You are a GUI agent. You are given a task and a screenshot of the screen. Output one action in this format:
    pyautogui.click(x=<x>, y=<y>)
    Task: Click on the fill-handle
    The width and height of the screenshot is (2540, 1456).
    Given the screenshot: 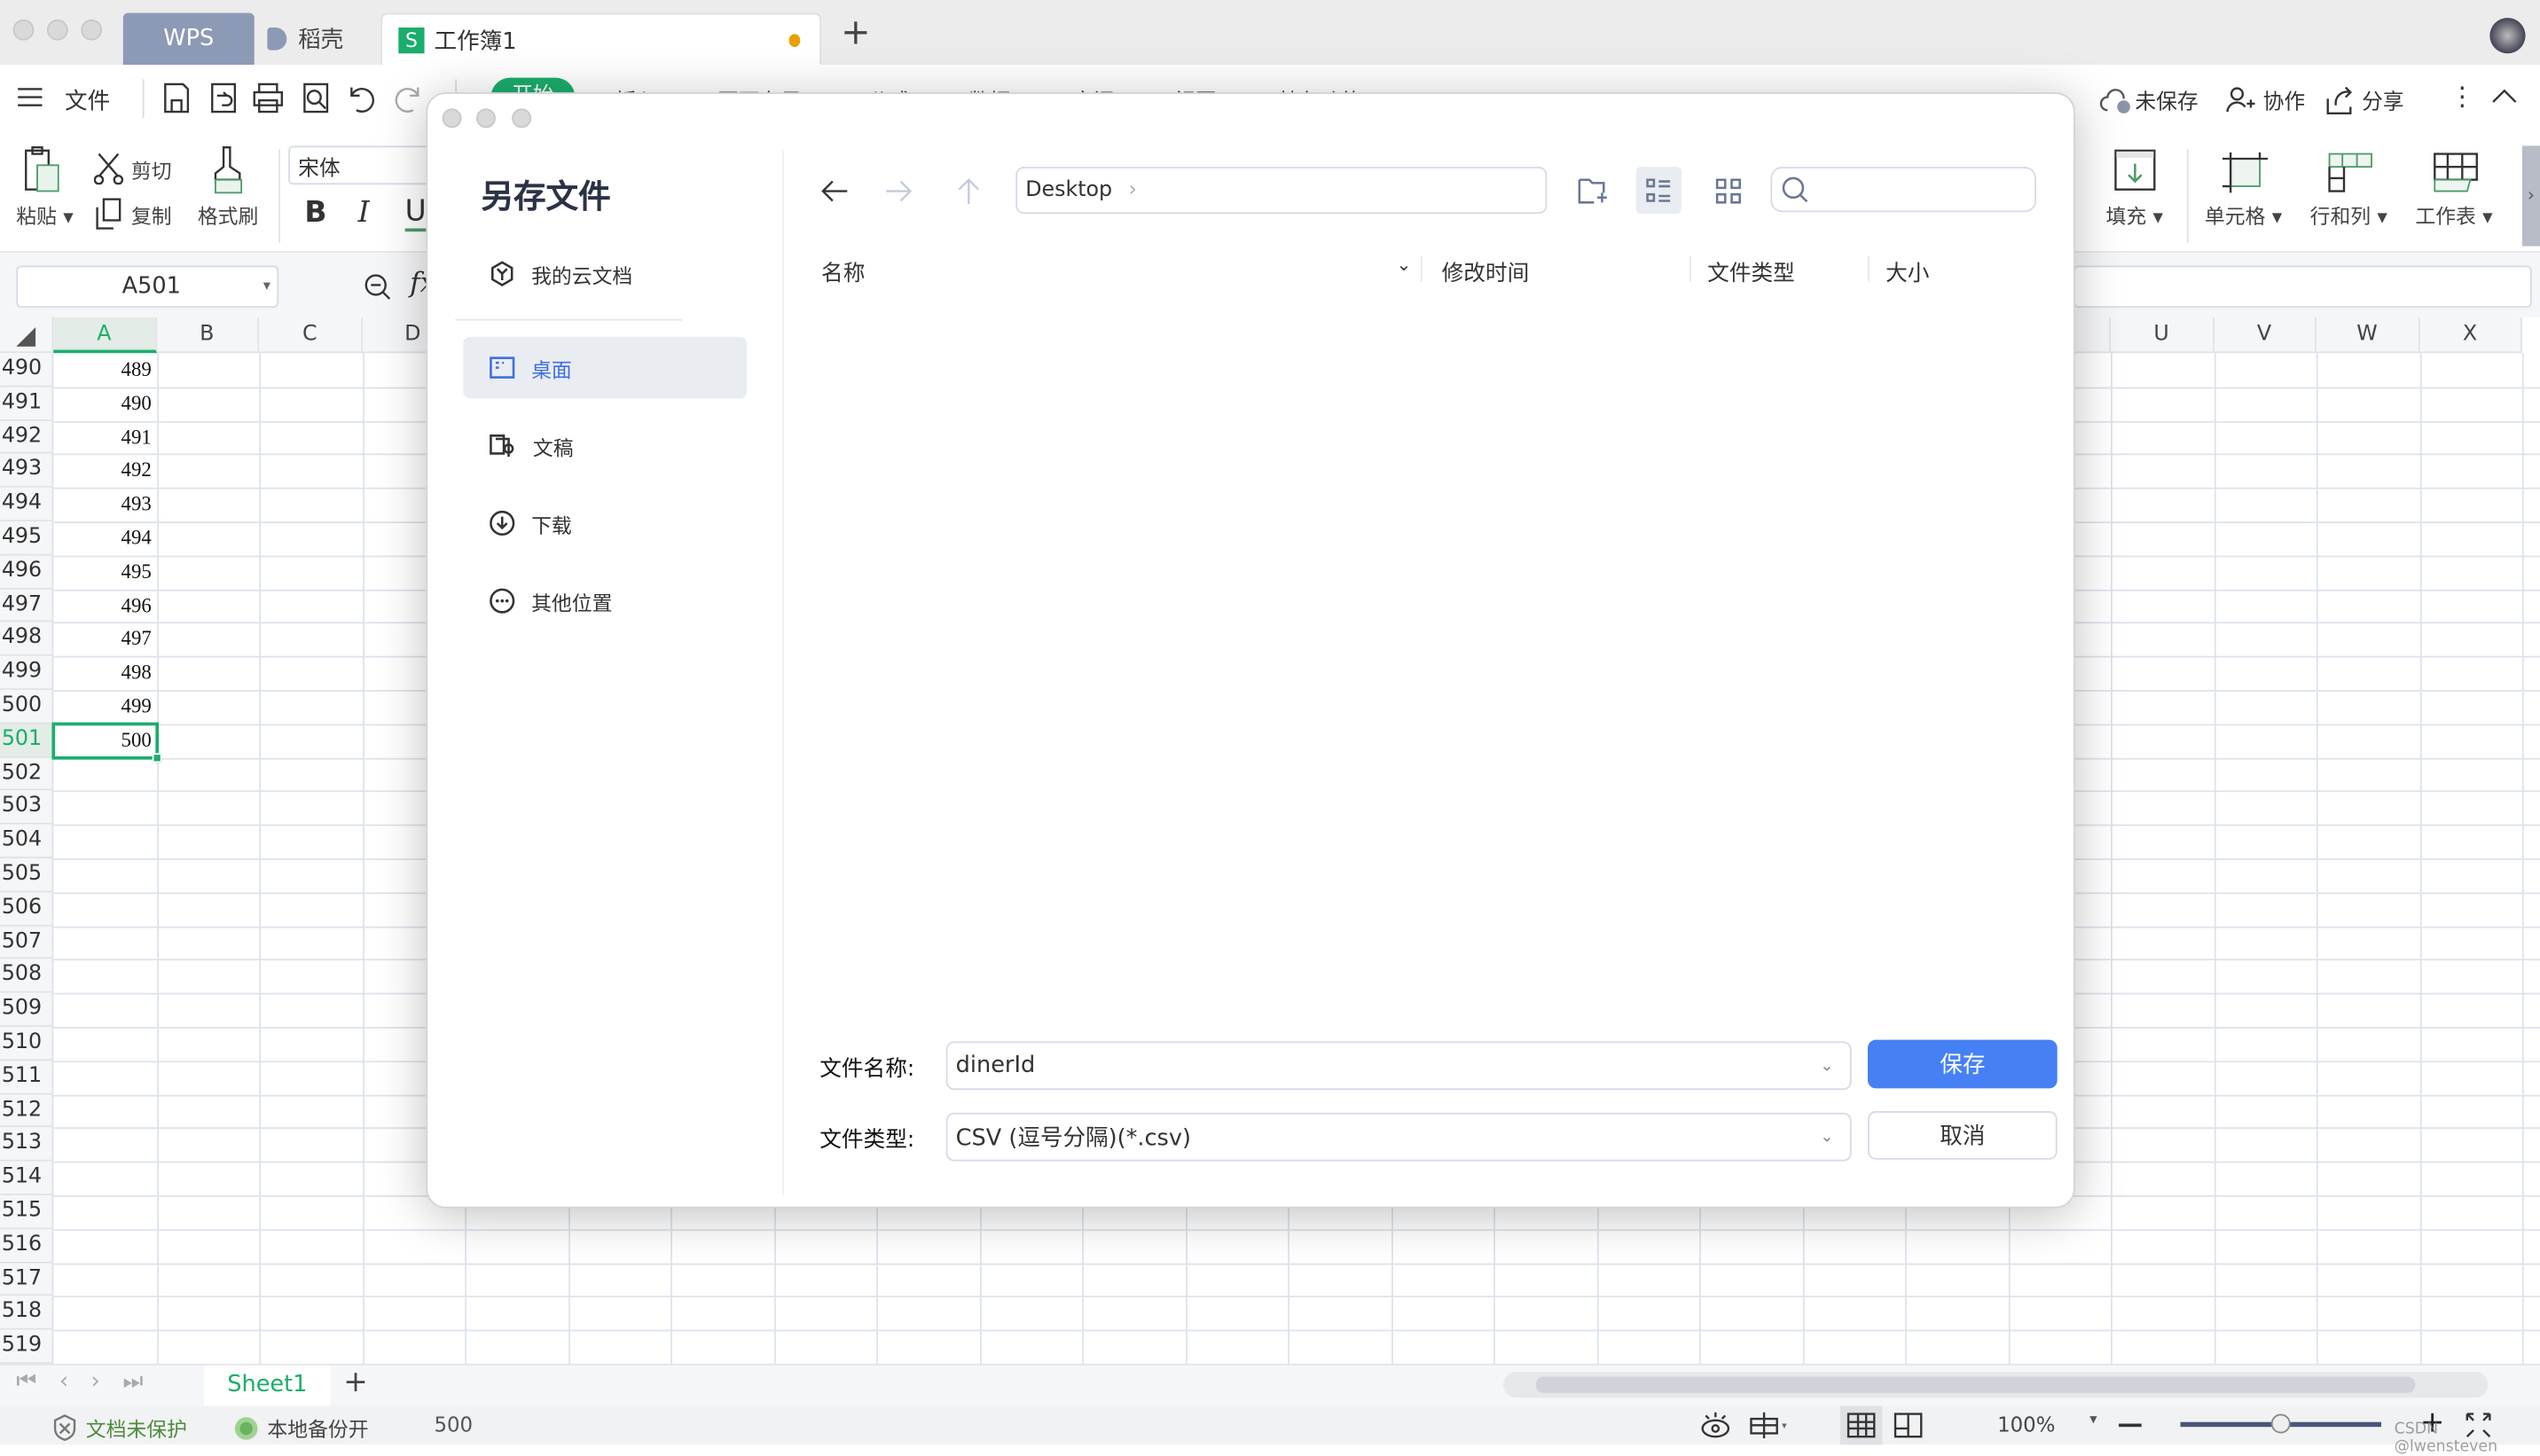 What is the action you would take?
    pyautogui.click(x=156, y=757)
    